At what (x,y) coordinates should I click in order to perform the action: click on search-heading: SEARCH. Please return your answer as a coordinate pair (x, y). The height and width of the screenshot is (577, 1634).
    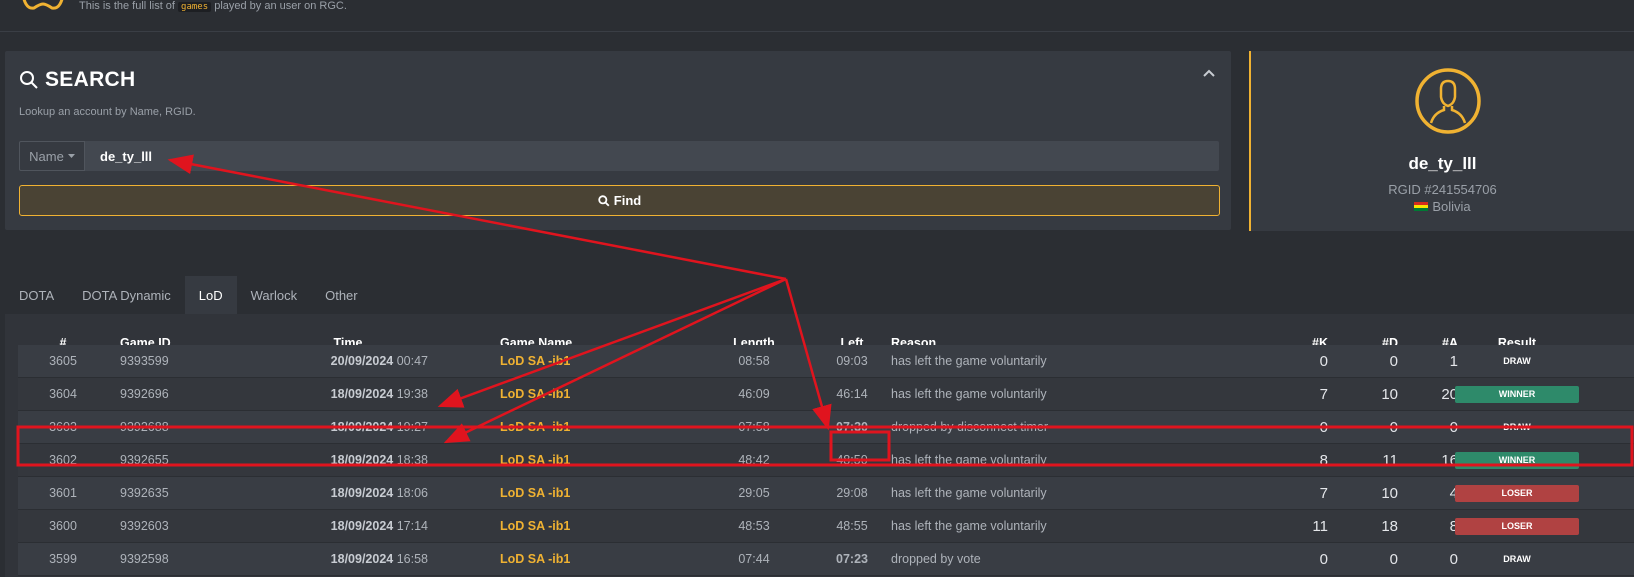
    Looking at the image, I should click on (77, 80).